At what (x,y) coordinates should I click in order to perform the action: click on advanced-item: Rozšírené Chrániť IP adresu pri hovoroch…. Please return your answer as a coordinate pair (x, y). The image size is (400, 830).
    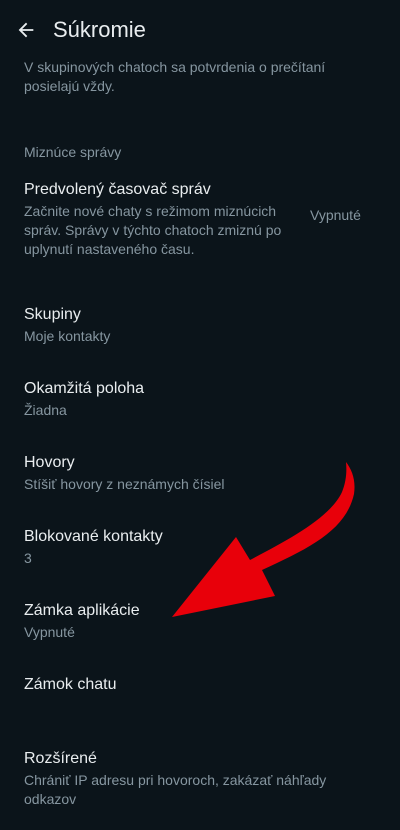
    Looking at the image, I should click on (200, 778).